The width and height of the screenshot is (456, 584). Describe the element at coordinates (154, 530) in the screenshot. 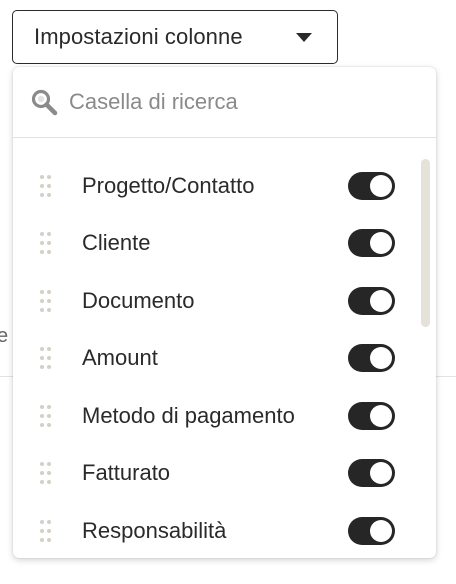

I see `column-row-label: Responsabilità` at that location.